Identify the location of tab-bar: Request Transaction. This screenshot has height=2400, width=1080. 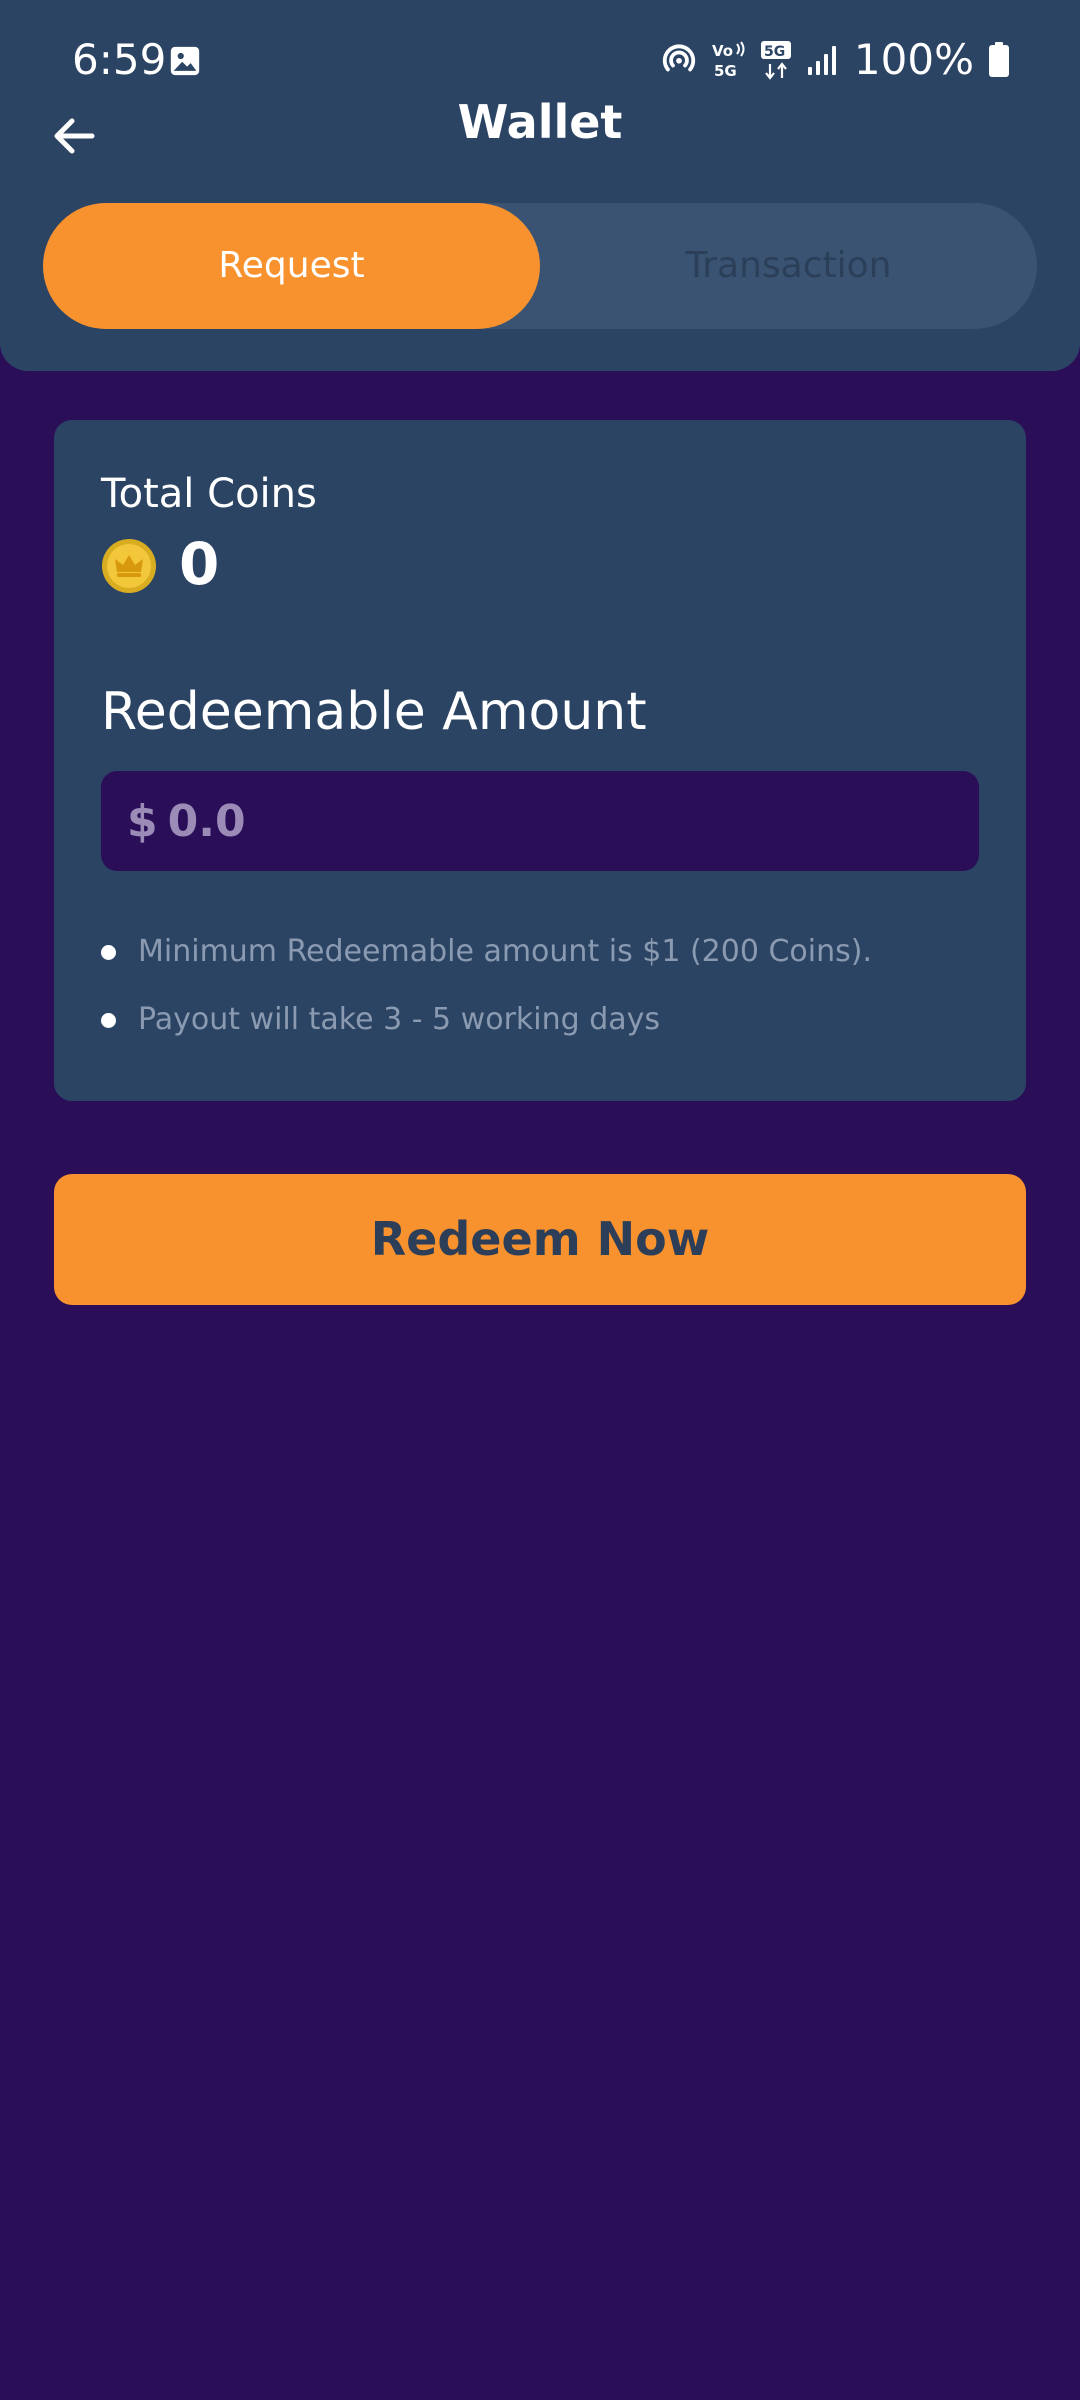
(540, 266).